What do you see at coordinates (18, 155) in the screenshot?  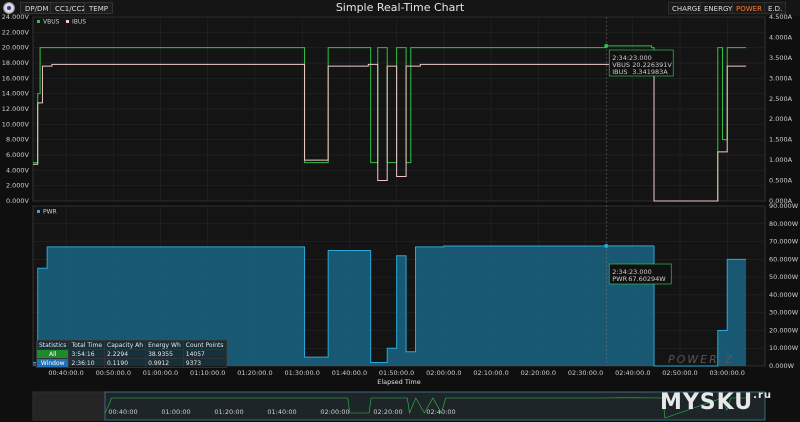 I see `left-y-tick-label: 6.000V` at bounding box center [18, 155].